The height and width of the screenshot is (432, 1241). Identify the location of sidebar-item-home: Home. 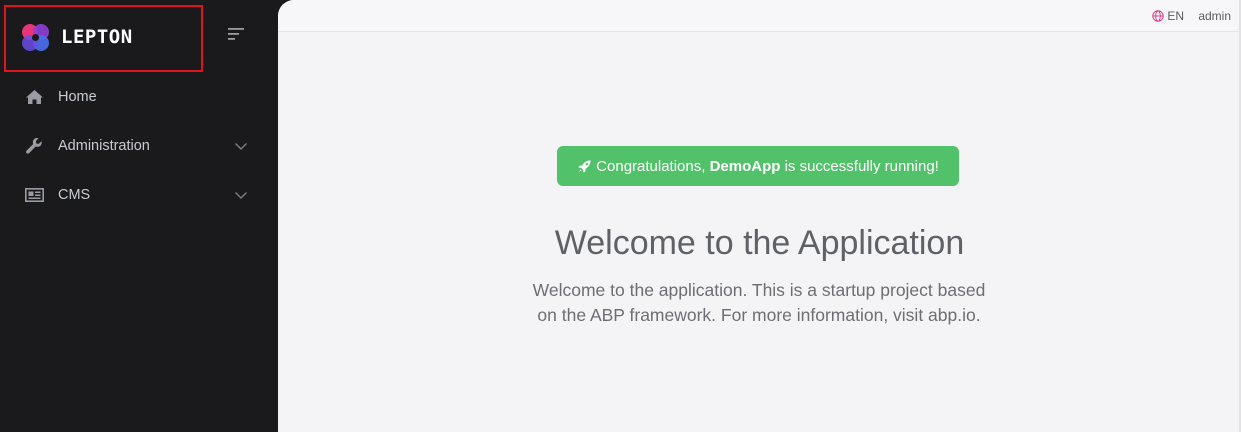
(139, 97).